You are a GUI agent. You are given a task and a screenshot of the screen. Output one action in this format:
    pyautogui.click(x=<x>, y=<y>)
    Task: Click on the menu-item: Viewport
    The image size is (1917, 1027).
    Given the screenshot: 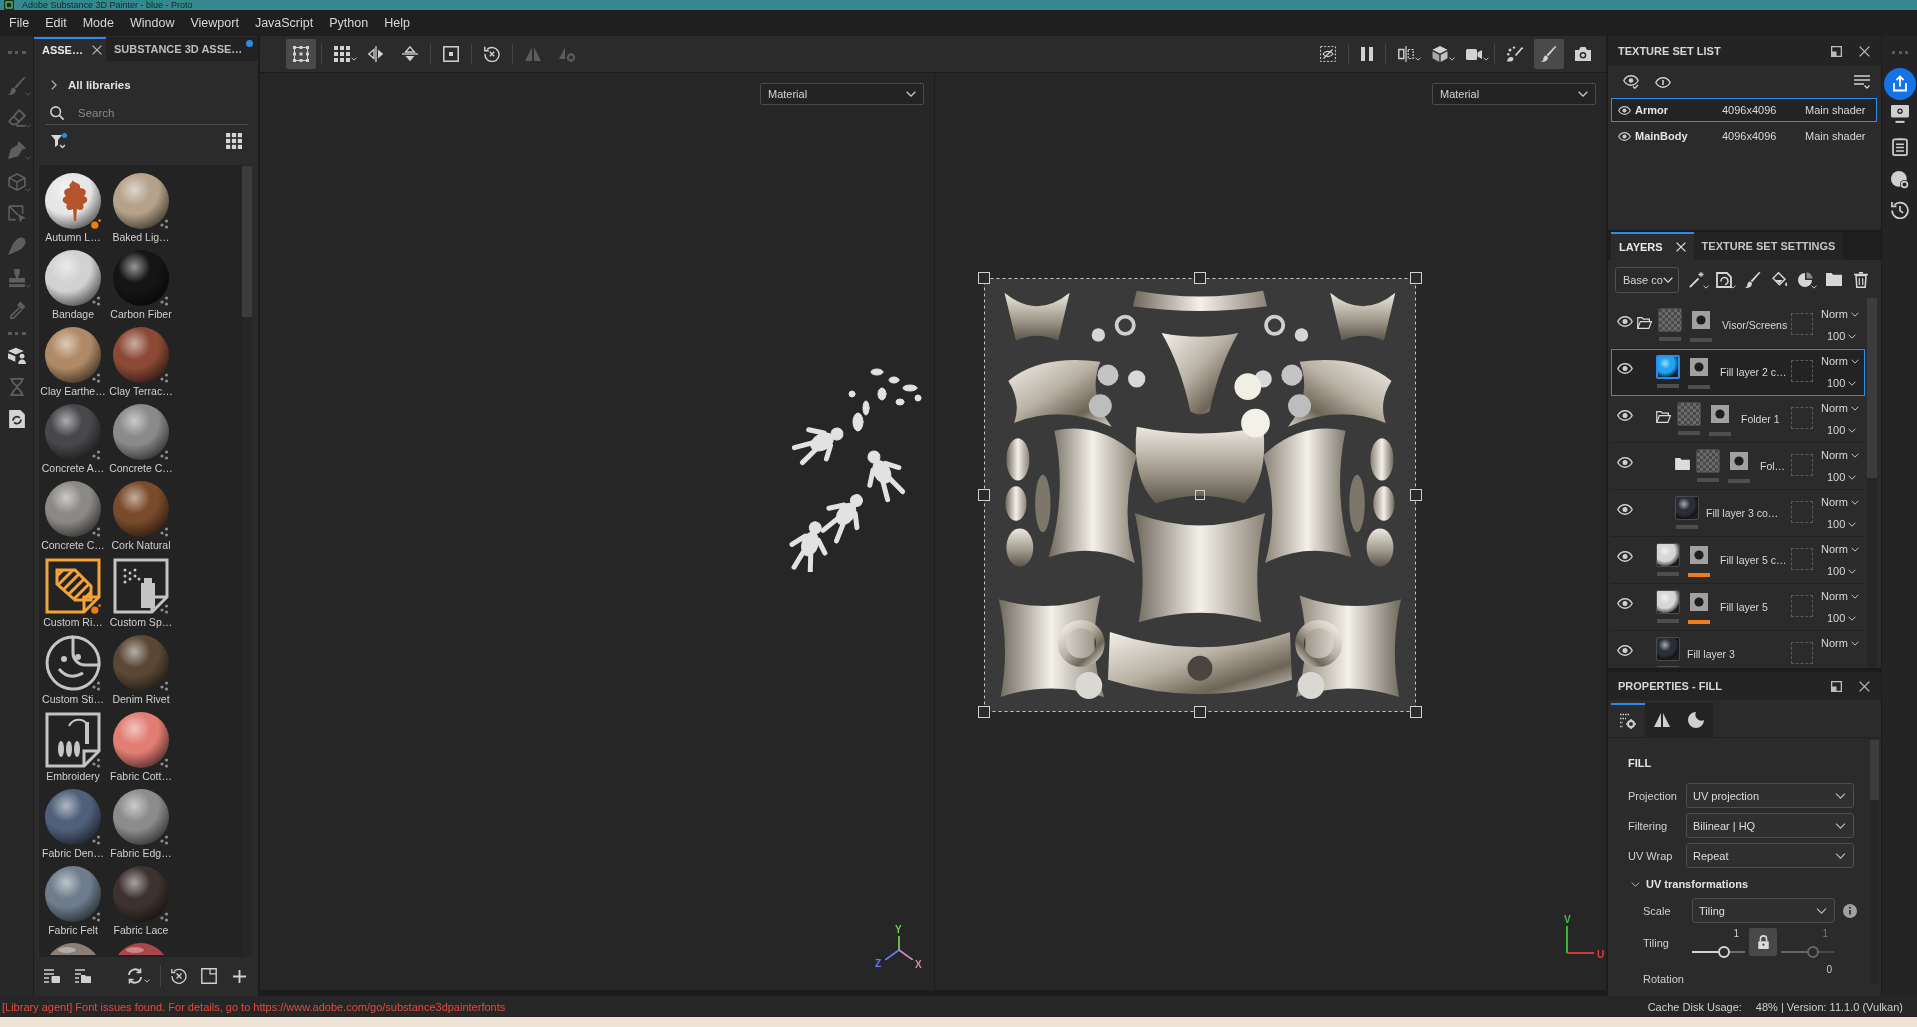 What is the action you would take?
    pyautogui.click(x=214, y=23)
    